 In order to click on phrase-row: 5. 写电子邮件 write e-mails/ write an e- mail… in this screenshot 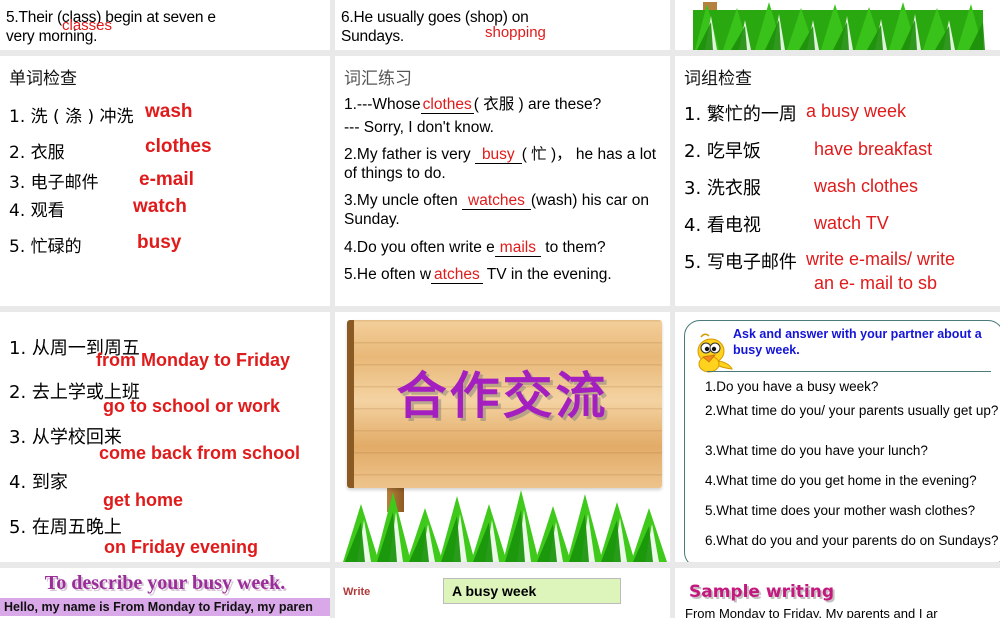, I will do `click(842, 270)`.